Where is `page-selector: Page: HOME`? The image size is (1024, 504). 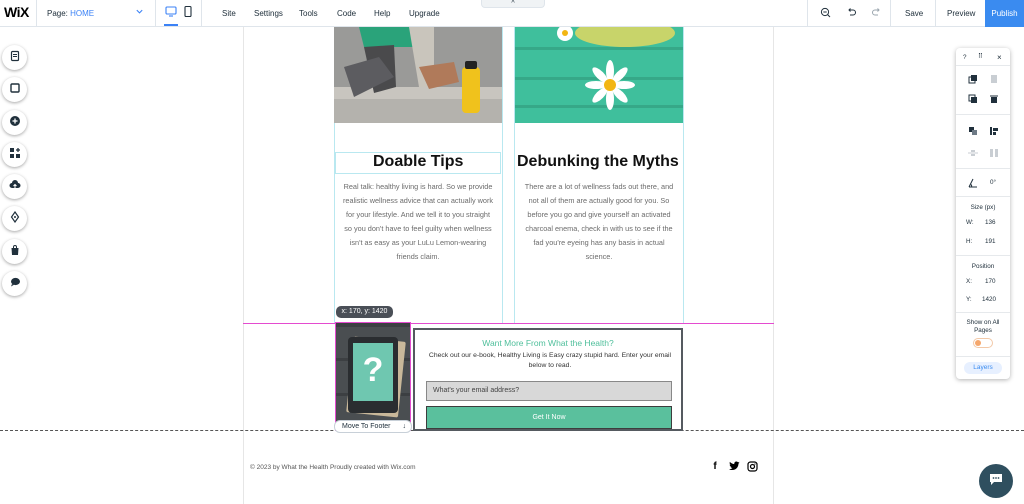 page-selector: Page: HOME is located at coordinates (70, 13).